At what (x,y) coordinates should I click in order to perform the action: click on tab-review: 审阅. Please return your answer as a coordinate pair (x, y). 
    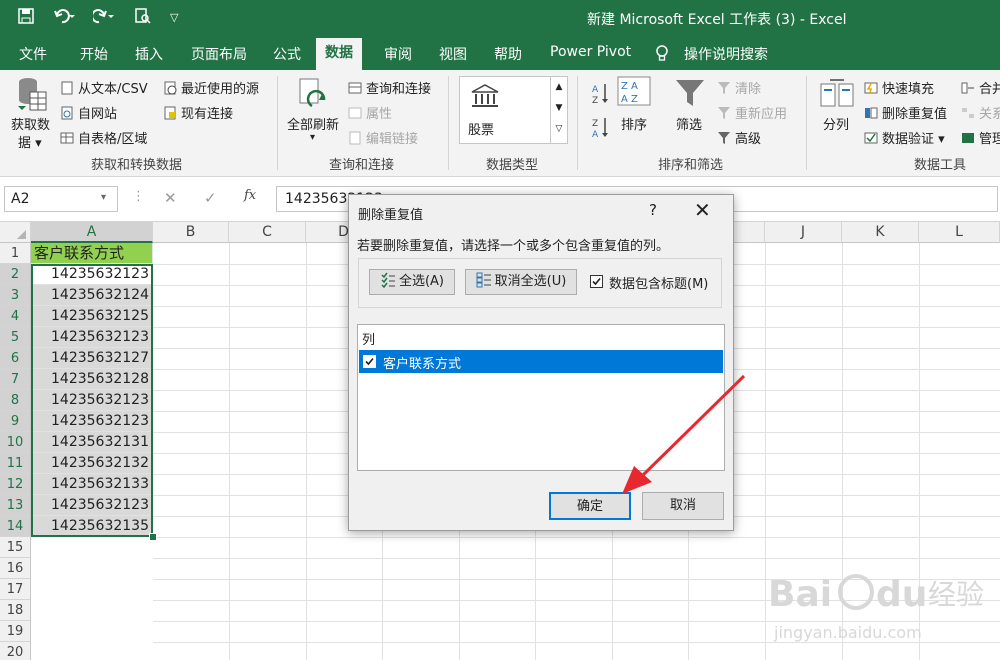
    Looking at the image, I should click on (398, 54).